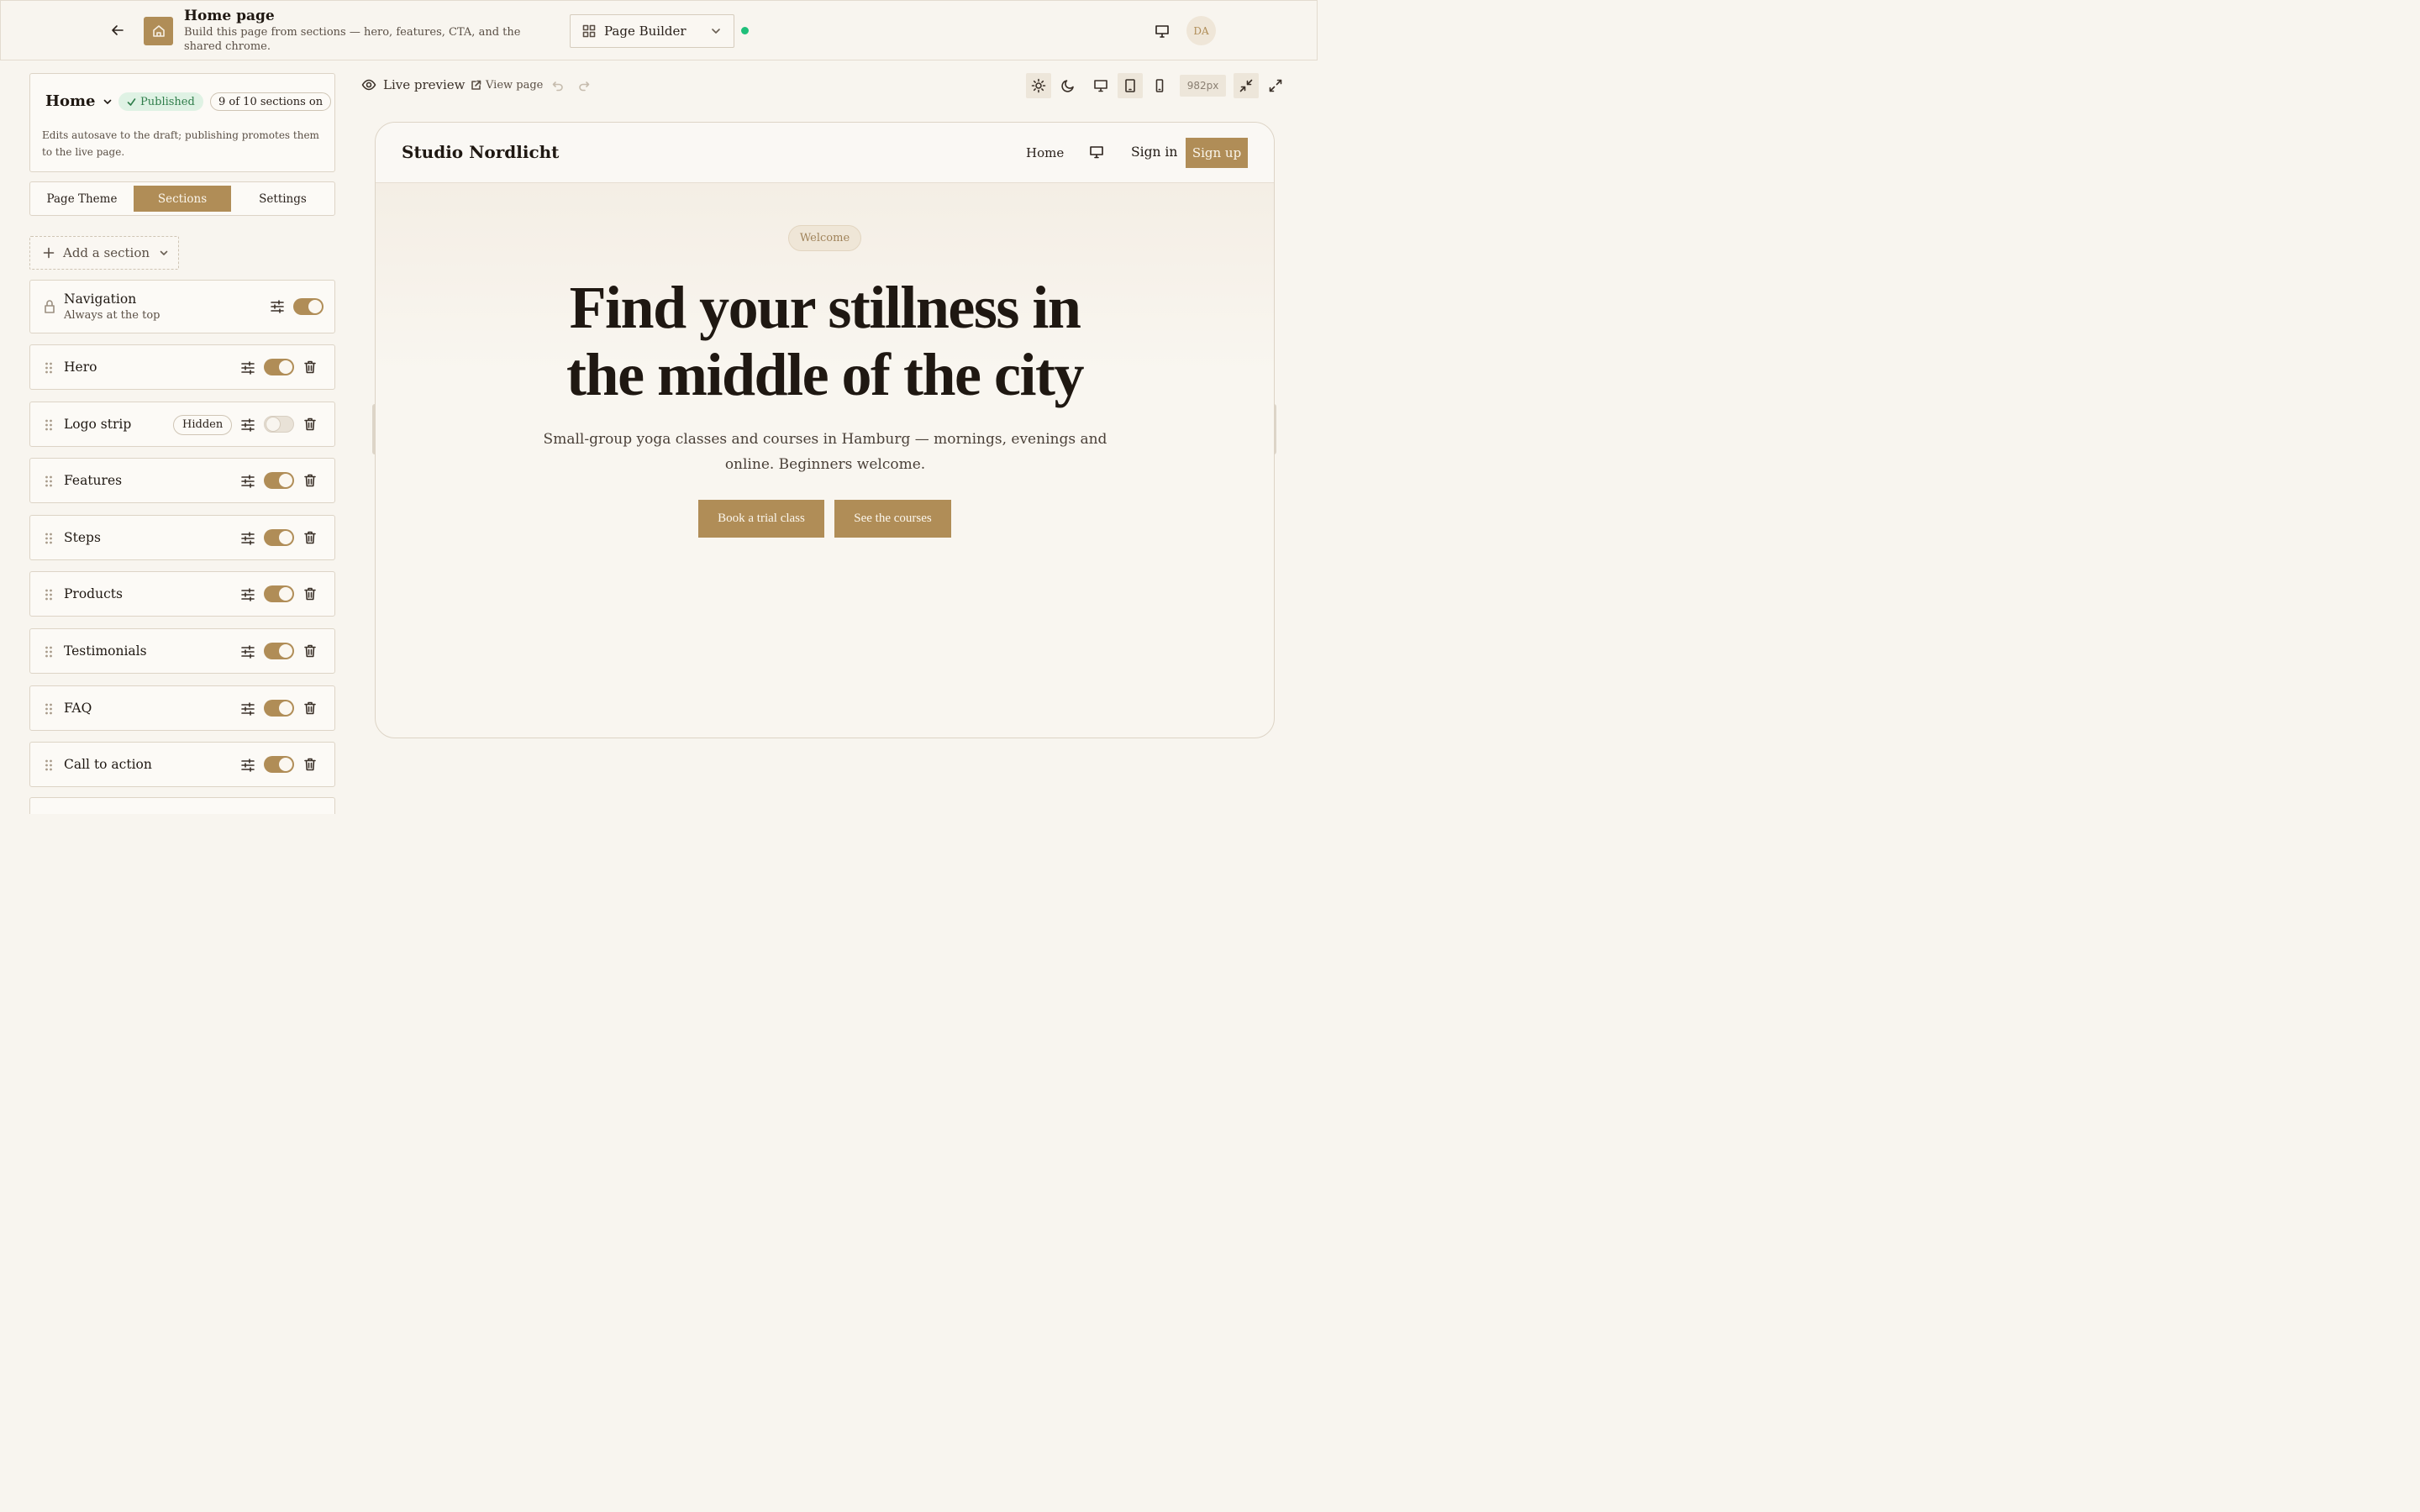 This screenshot has height=1512, width=2420. I want to click on section-row-partial, so click(182, 805).